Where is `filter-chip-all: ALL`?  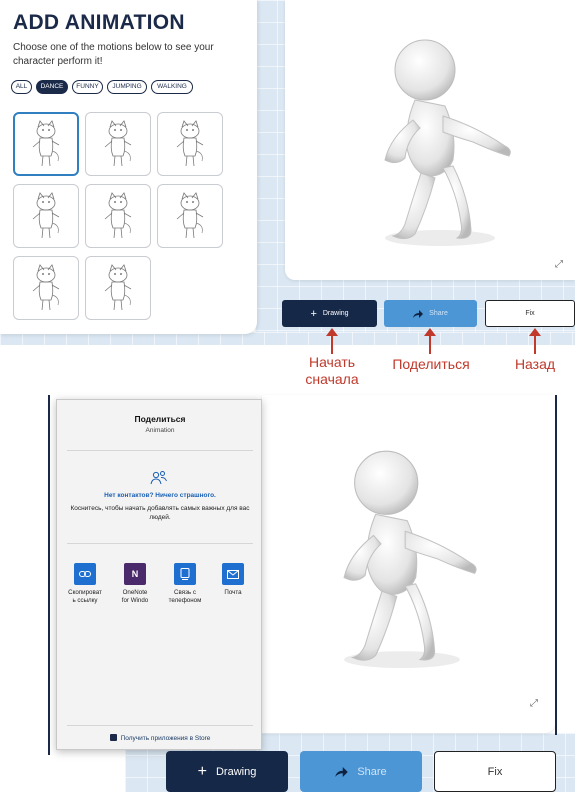 filter-chip-all: ALL is located at coordinates (21, 87).